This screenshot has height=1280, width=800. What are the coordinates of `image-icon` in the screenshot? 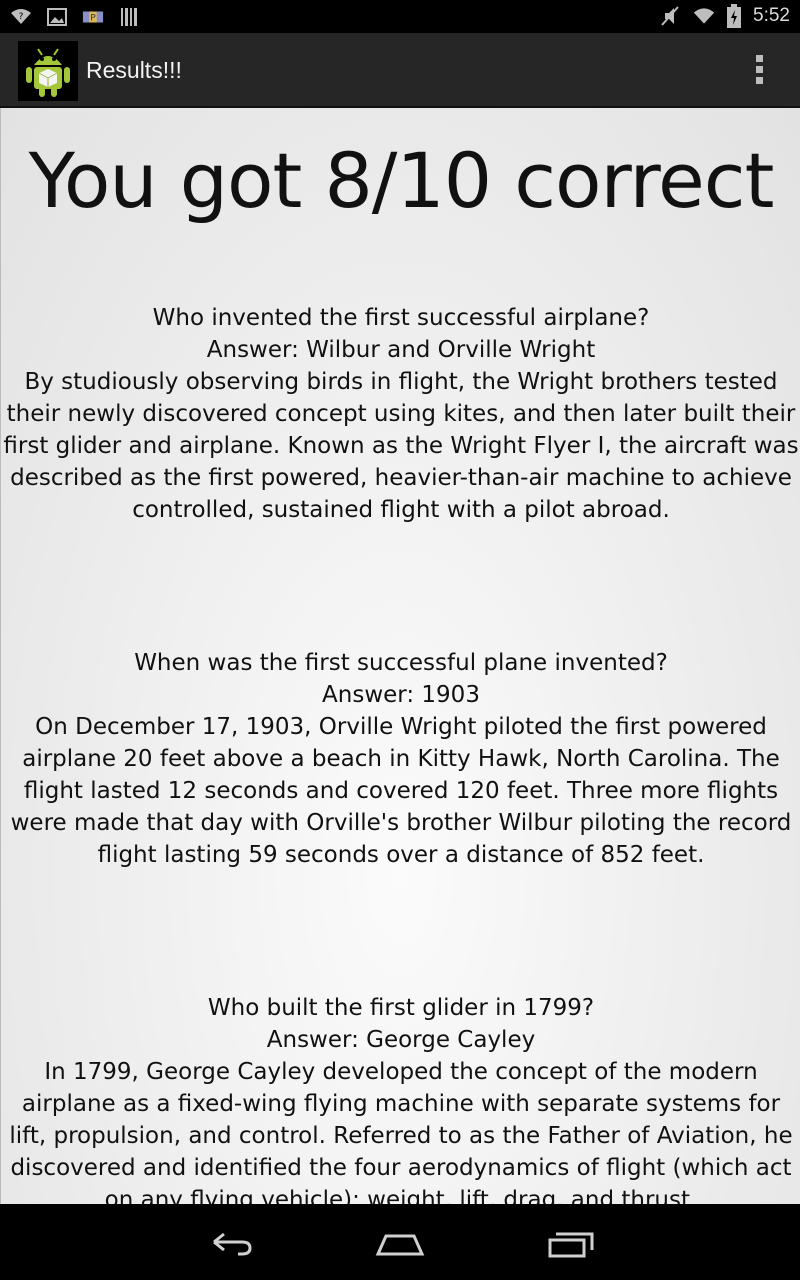 It's located at (57, 17).